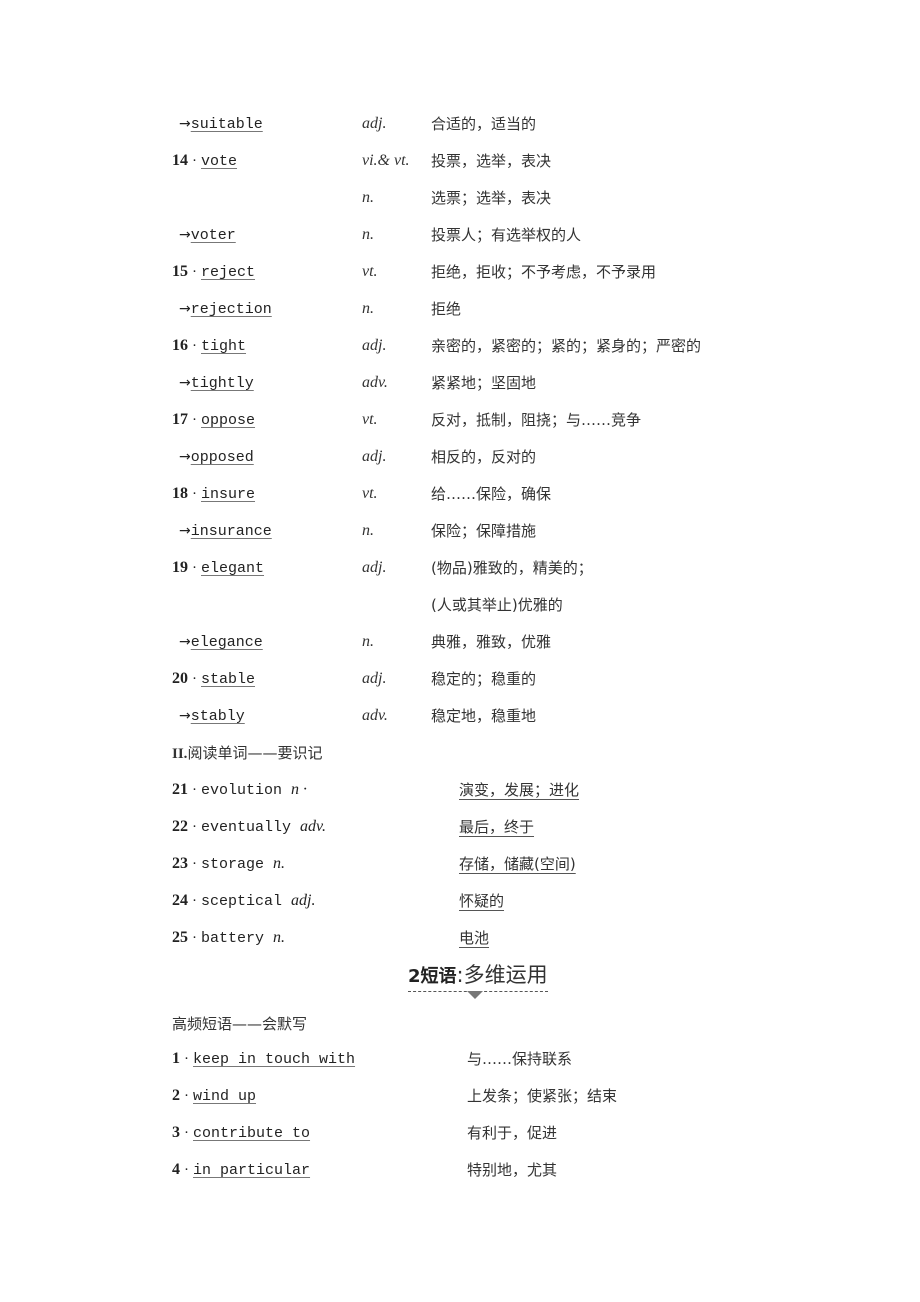 The height and width of the screenshot is (1302, 920). What do you see at coordinates (460, 1178) in the screenshot?
I see `phrase-row: 4 · in particular 特别地，尤其` at bounding box center [460, 1178].